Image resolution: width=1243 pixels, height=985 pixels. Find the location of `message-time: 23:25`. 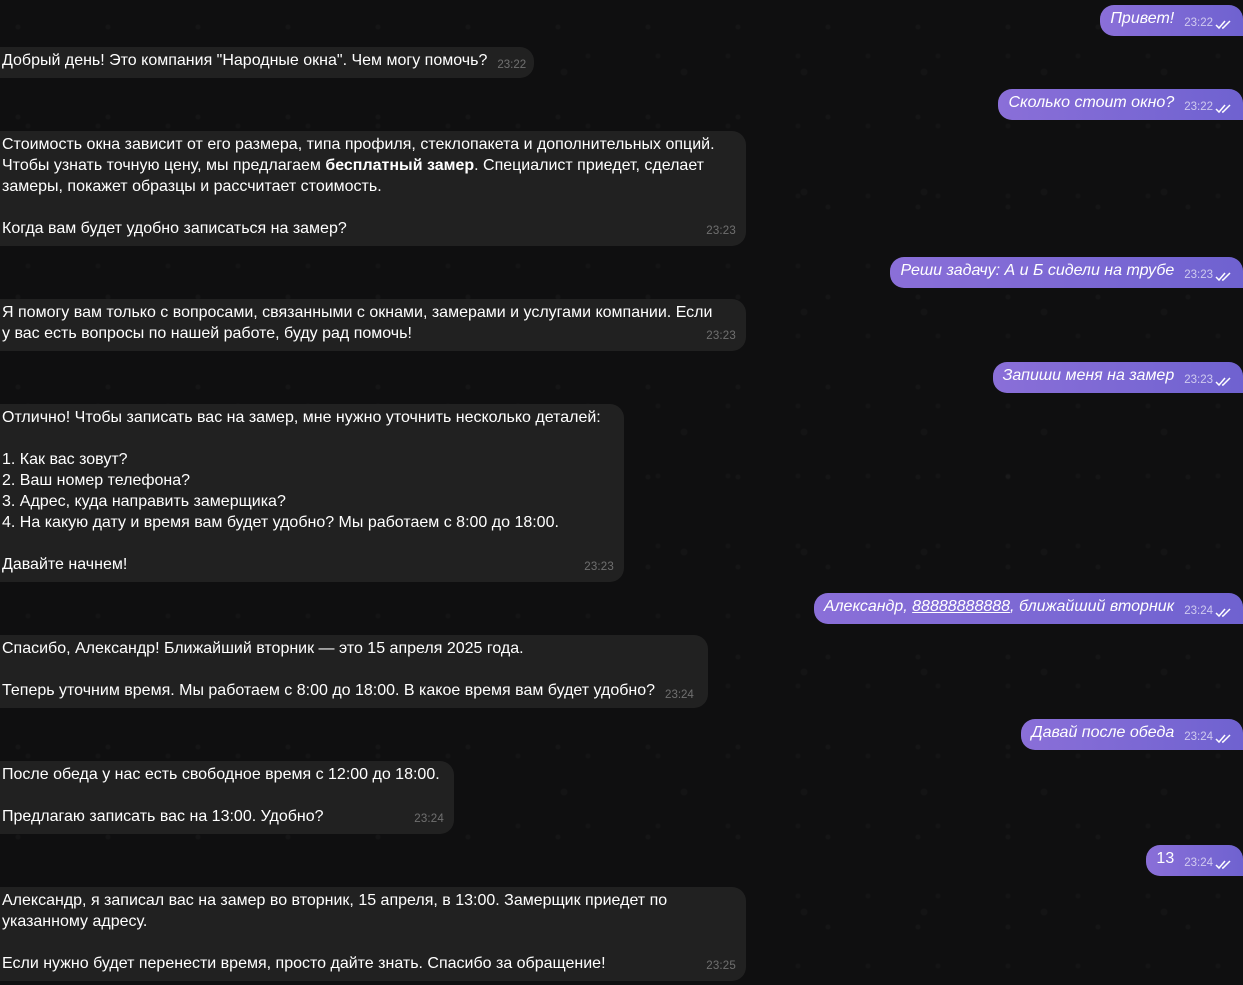

message-time: 23:25 is located at coordinates (721, 966).